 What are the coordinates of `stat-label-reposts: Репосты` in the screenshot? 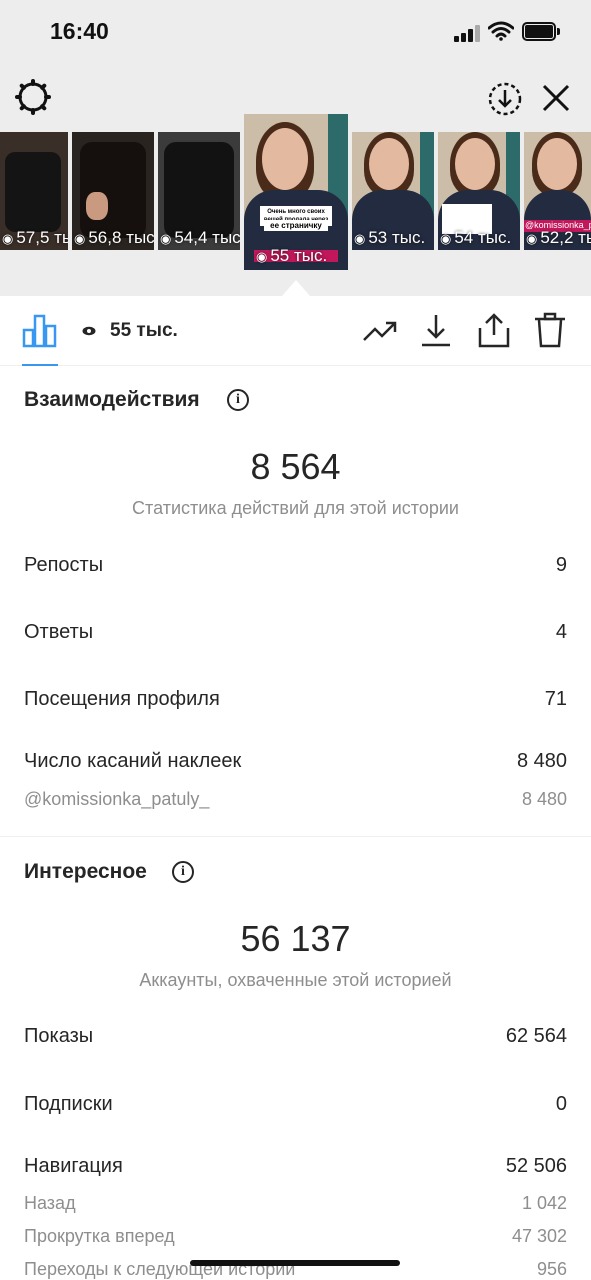 It's located at (64, 565).